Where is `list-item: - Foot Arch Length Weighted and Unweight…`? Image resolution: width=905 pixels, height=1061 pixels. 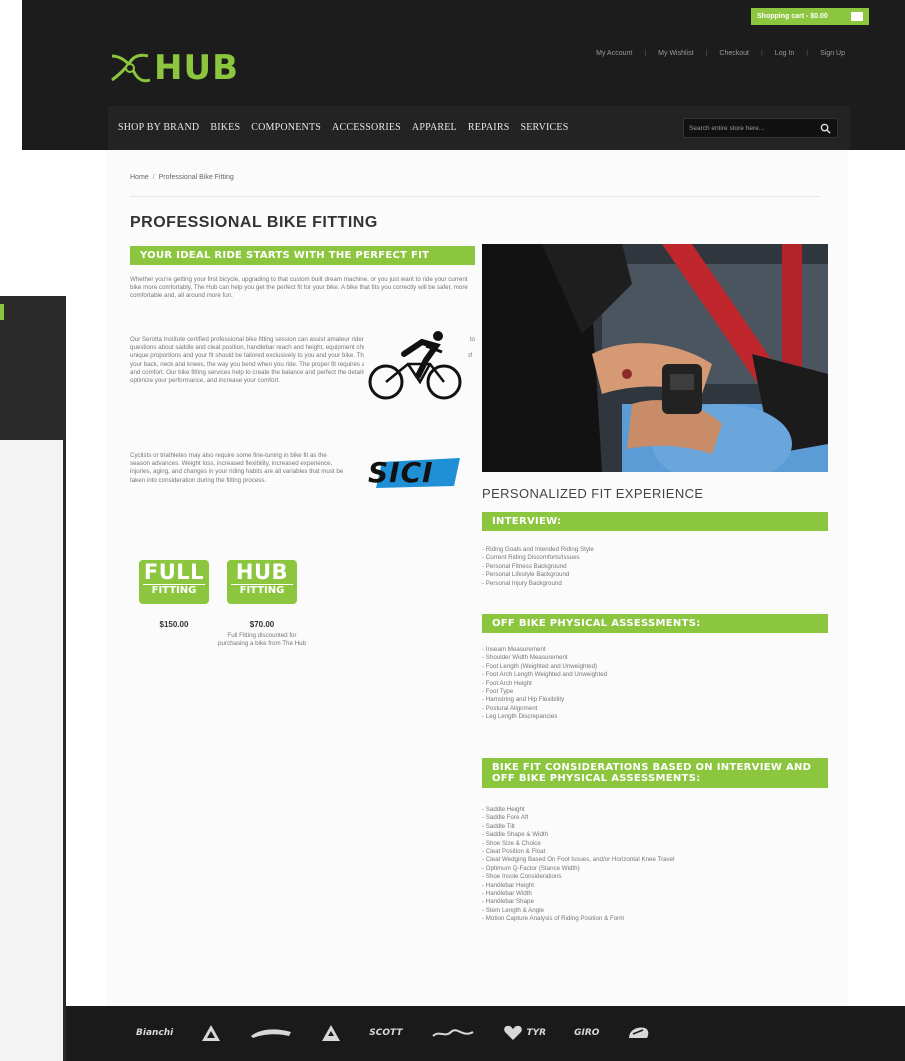
list-item: - Foot Arch Length Weighted and Unweight… is located at coordinates (545, 675).